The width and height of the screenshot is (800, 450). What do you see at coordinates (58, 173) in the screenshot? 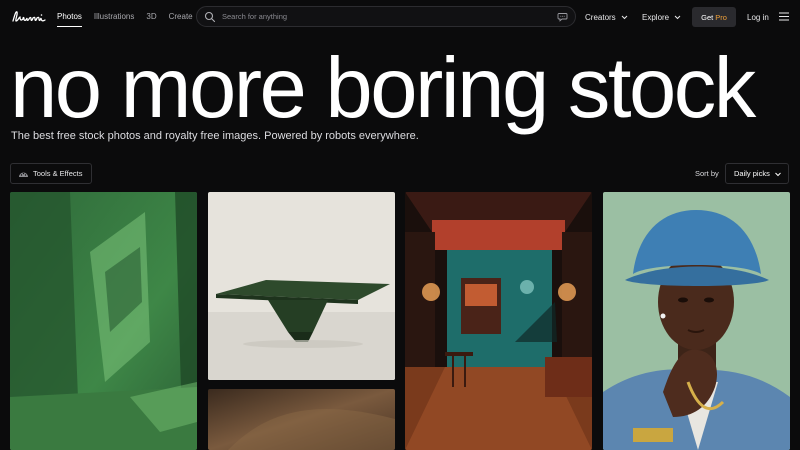
I see `tools-effects-label: Tools & Effects` at bounding box center [58, 173].